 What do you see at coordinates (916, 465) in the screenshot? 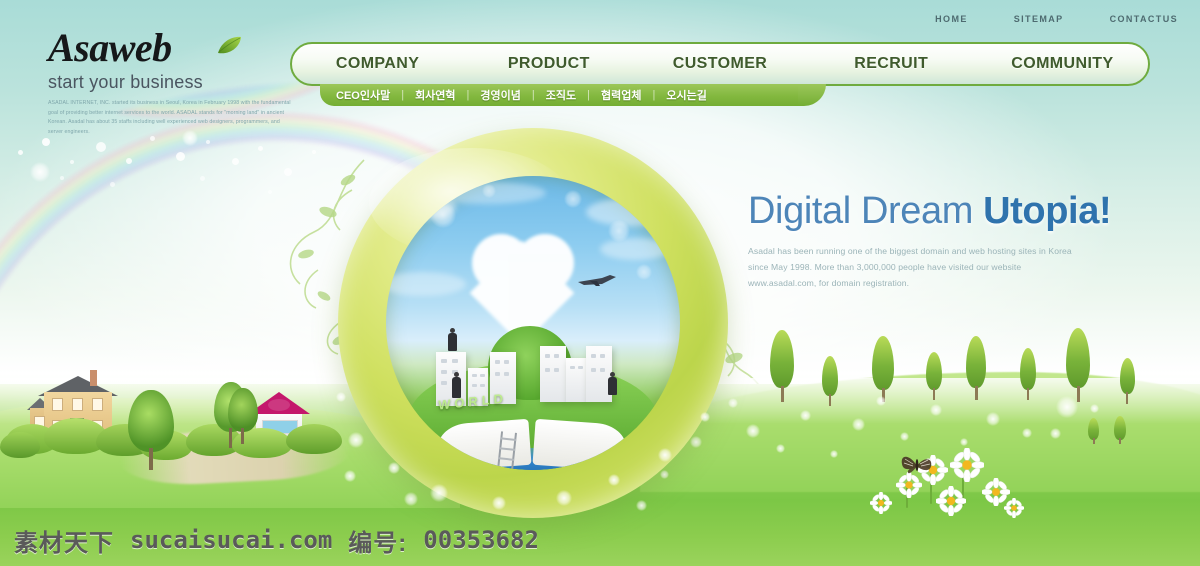
I see `butterfly-icon` at bounding box center [916, 465].